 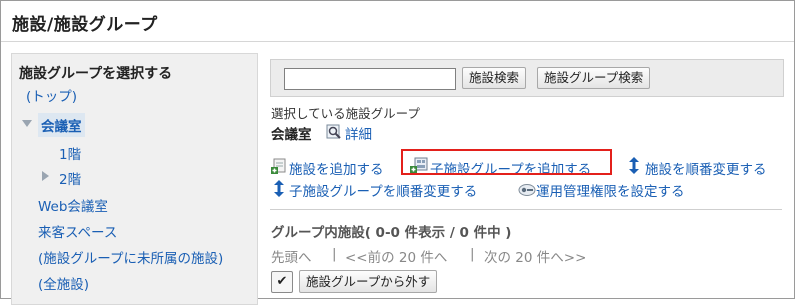 What do you see at coordinates (397, 41) in the screenshot?
I see `title-divider` at bounding box center [397, 41].